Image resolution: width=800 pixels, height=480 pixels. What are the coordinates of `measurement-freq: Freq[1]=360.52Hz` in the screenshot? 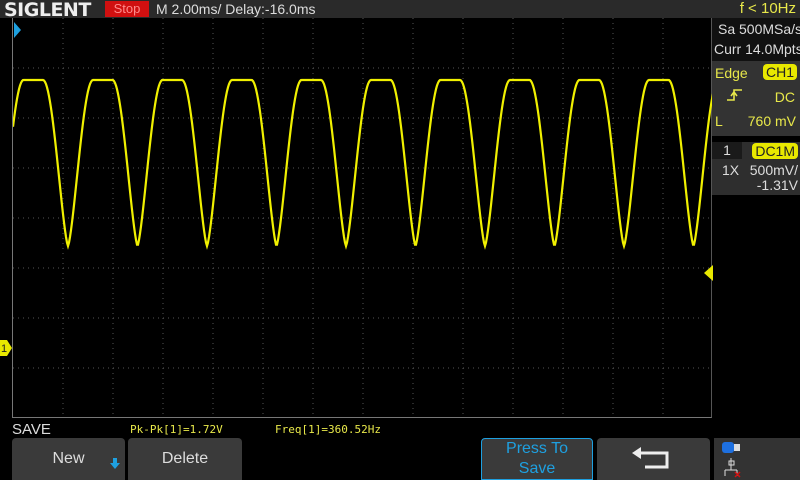 It's located at (328, 429).